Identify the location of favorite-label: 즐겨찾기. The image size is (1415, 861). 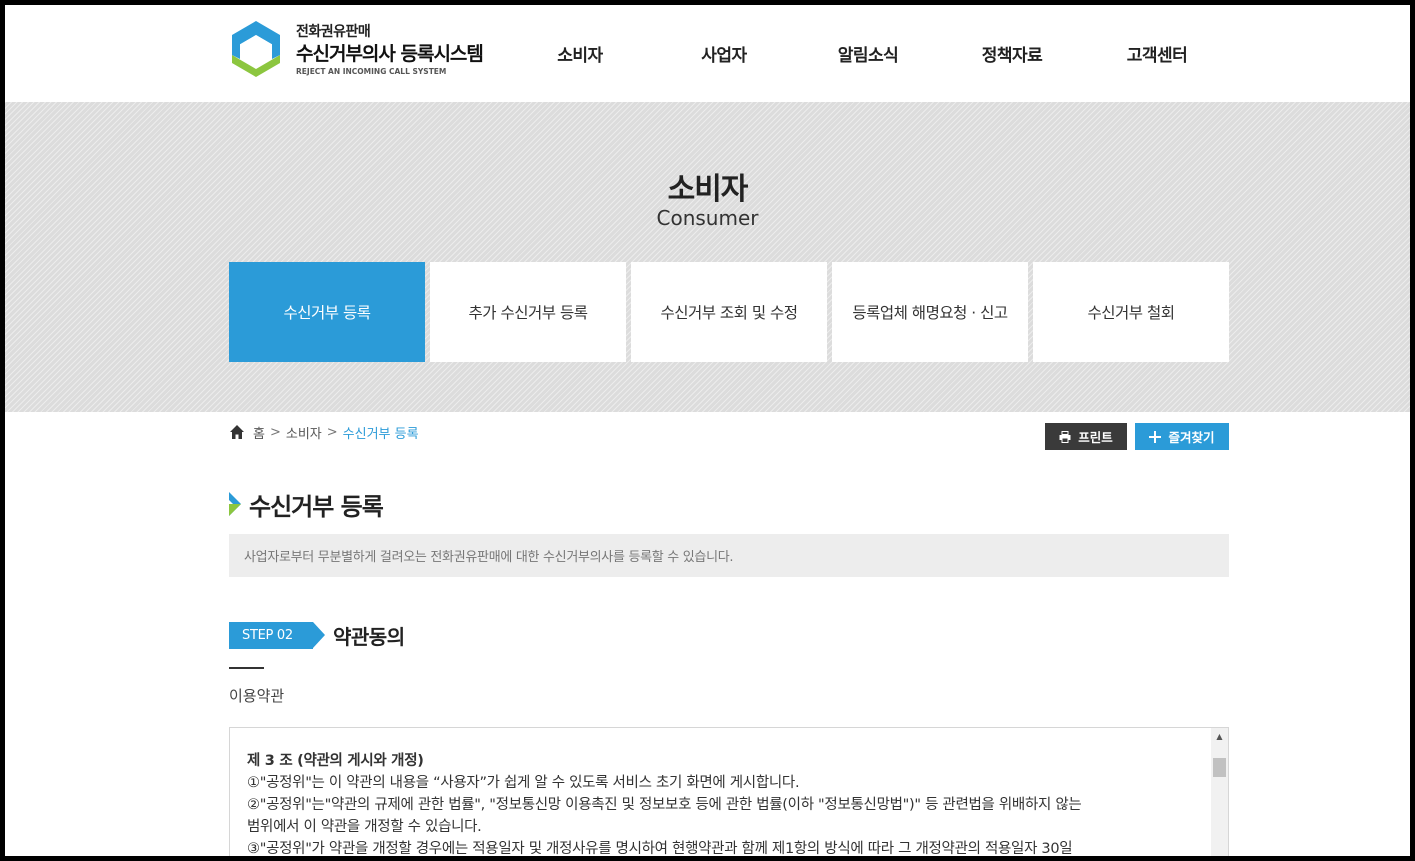
(1191, 437).